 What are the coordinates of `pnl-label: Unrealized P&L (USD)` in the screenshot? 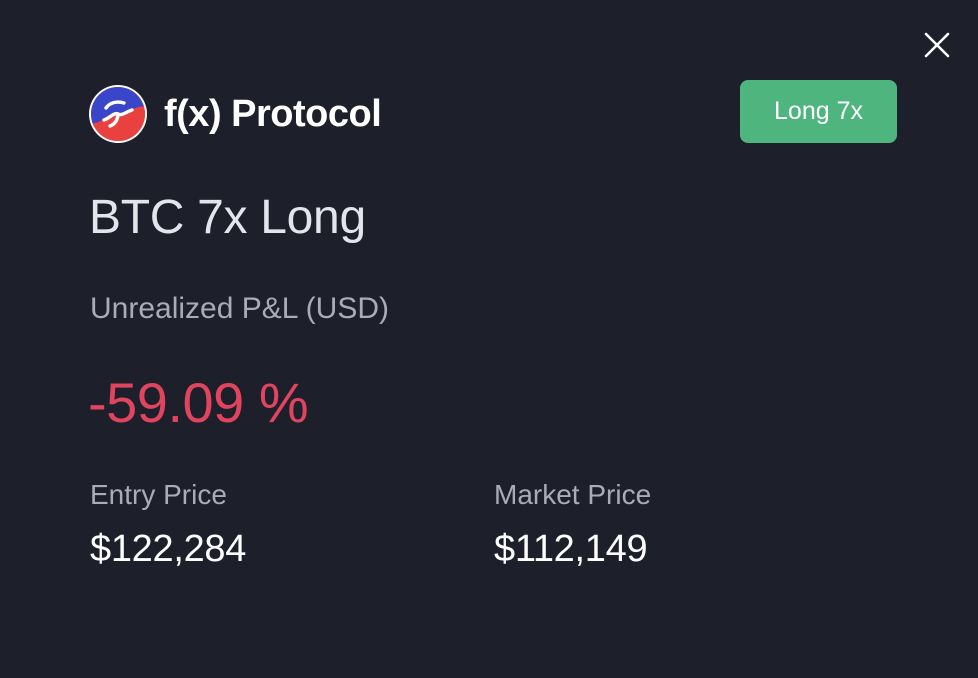 It's located at (239, 308).